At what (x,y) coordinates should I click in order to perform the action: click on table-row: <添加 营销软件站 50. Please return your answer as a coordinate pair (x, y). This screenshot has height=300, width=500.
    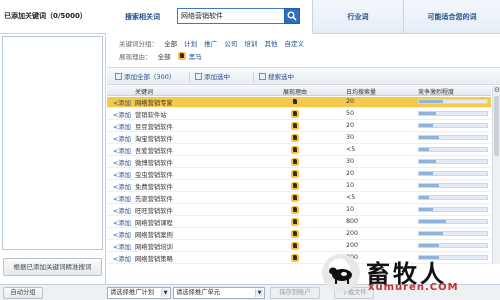
    Looking at the image, I should click on (299, 114).